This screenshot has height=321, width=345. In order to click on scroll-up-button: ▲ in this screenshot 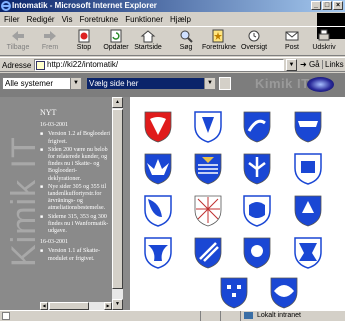, I will do `click(117, 102)`.